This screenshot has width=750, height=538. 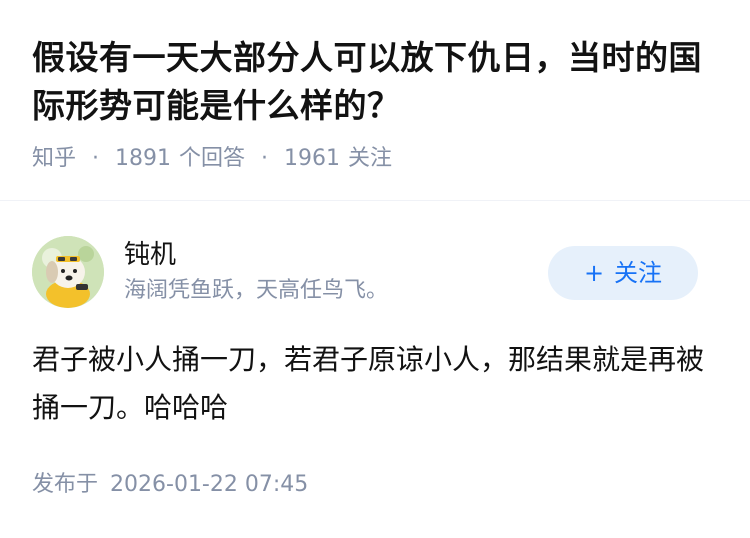 I want to click on author-bio: 海阔凭鱼跃，天高任鸟飞。, so click(x=256, y=290).